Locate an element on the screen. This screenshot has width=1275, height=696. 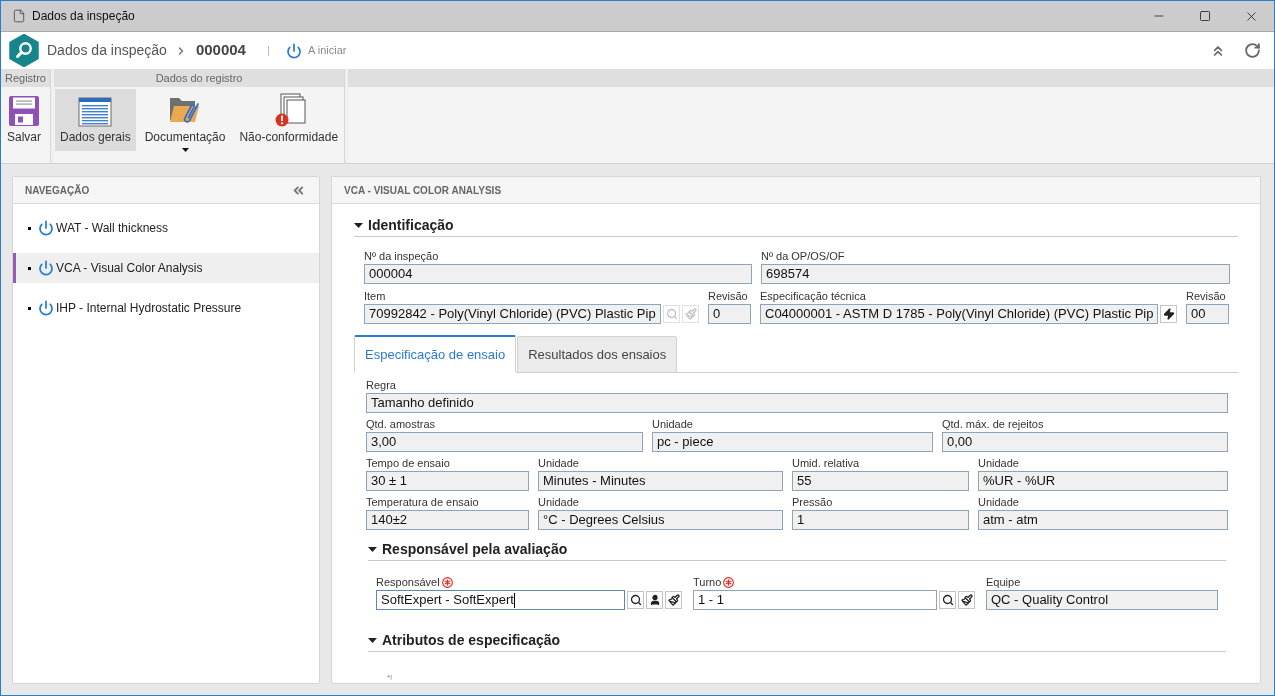
field-label: Qtd. amostras is located at coordinates (401, 424).